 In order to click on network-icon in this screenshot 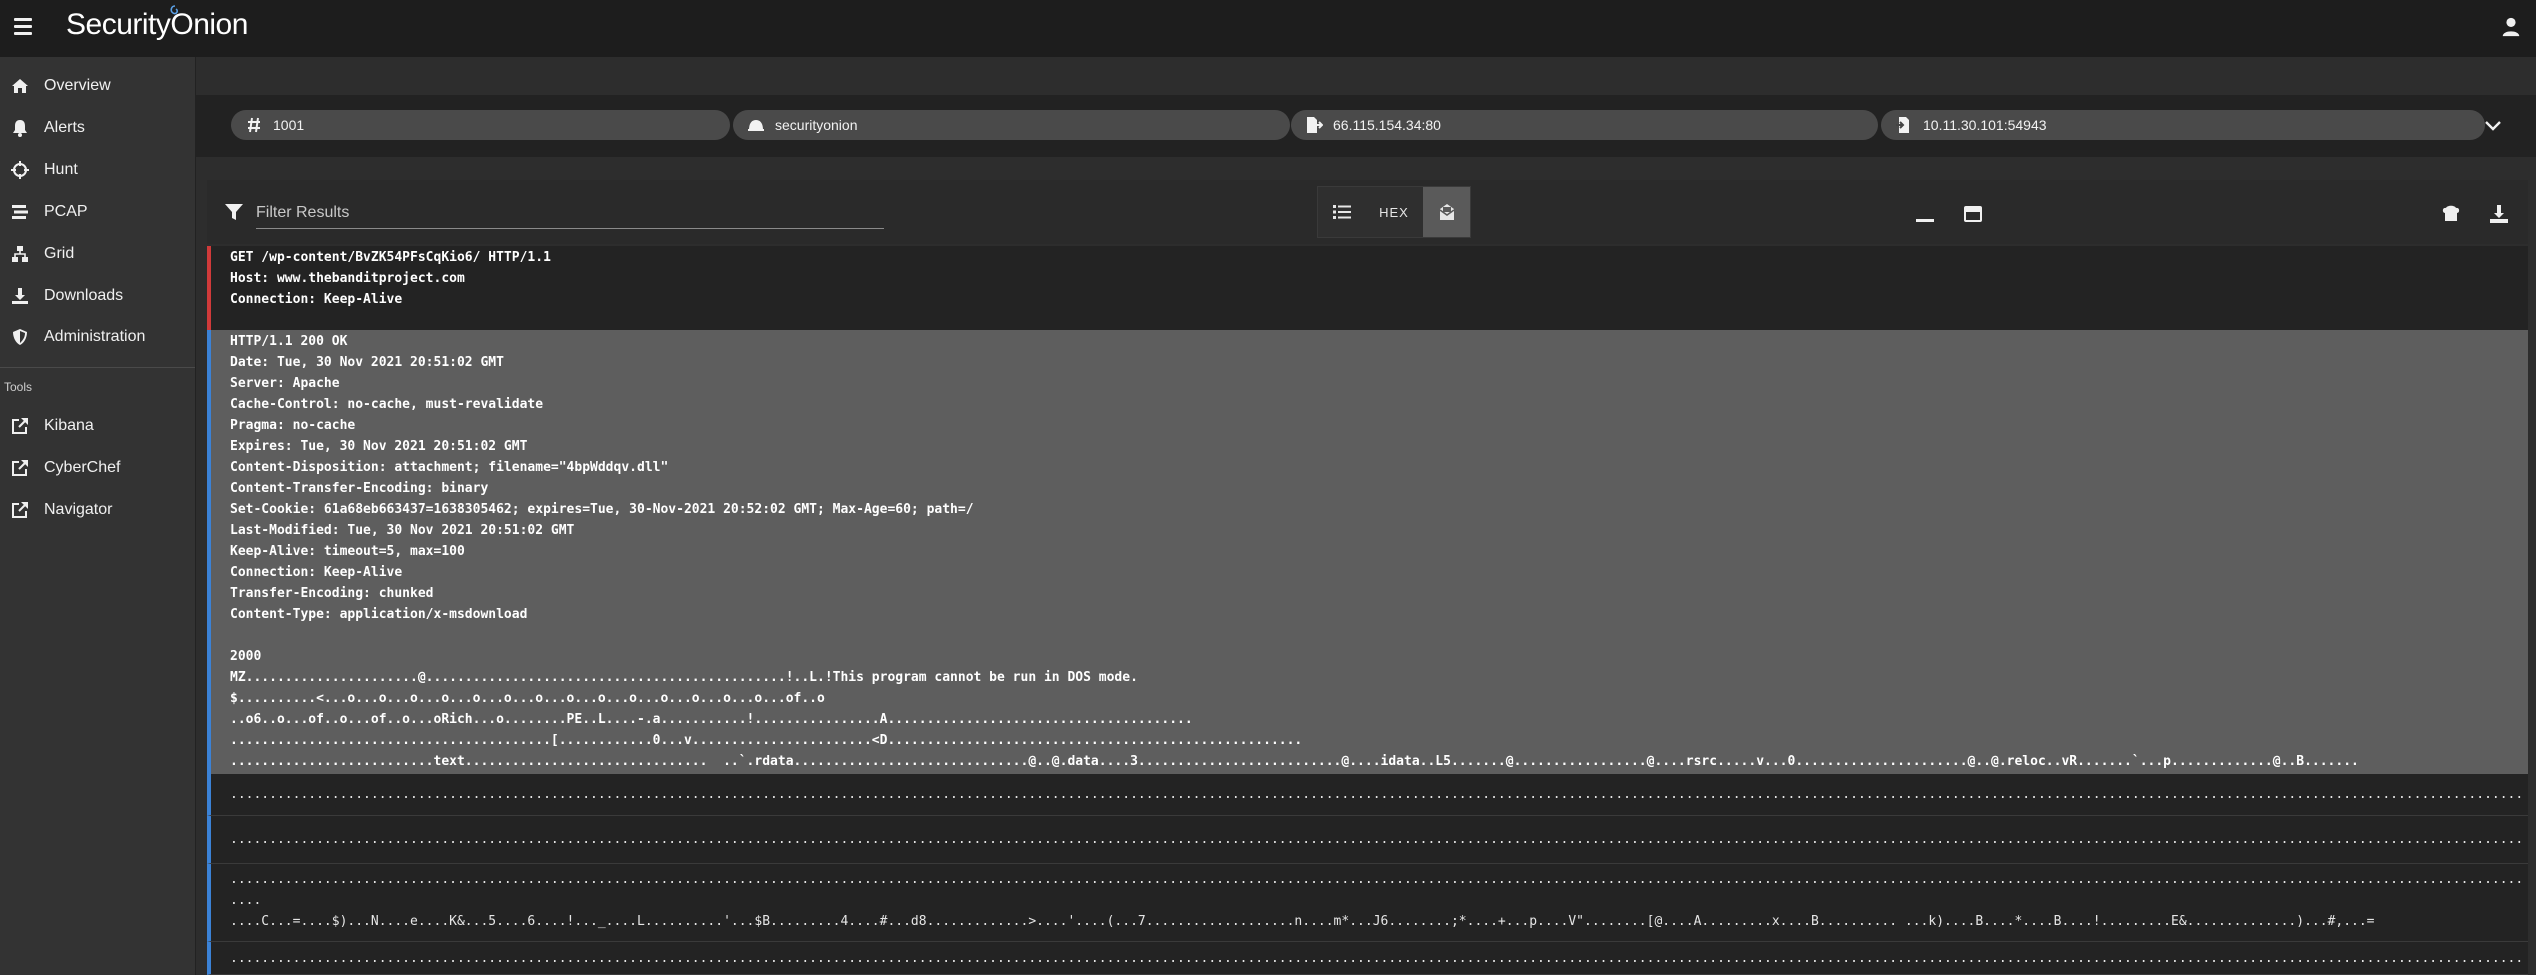, I will do `click(20, 254)`.